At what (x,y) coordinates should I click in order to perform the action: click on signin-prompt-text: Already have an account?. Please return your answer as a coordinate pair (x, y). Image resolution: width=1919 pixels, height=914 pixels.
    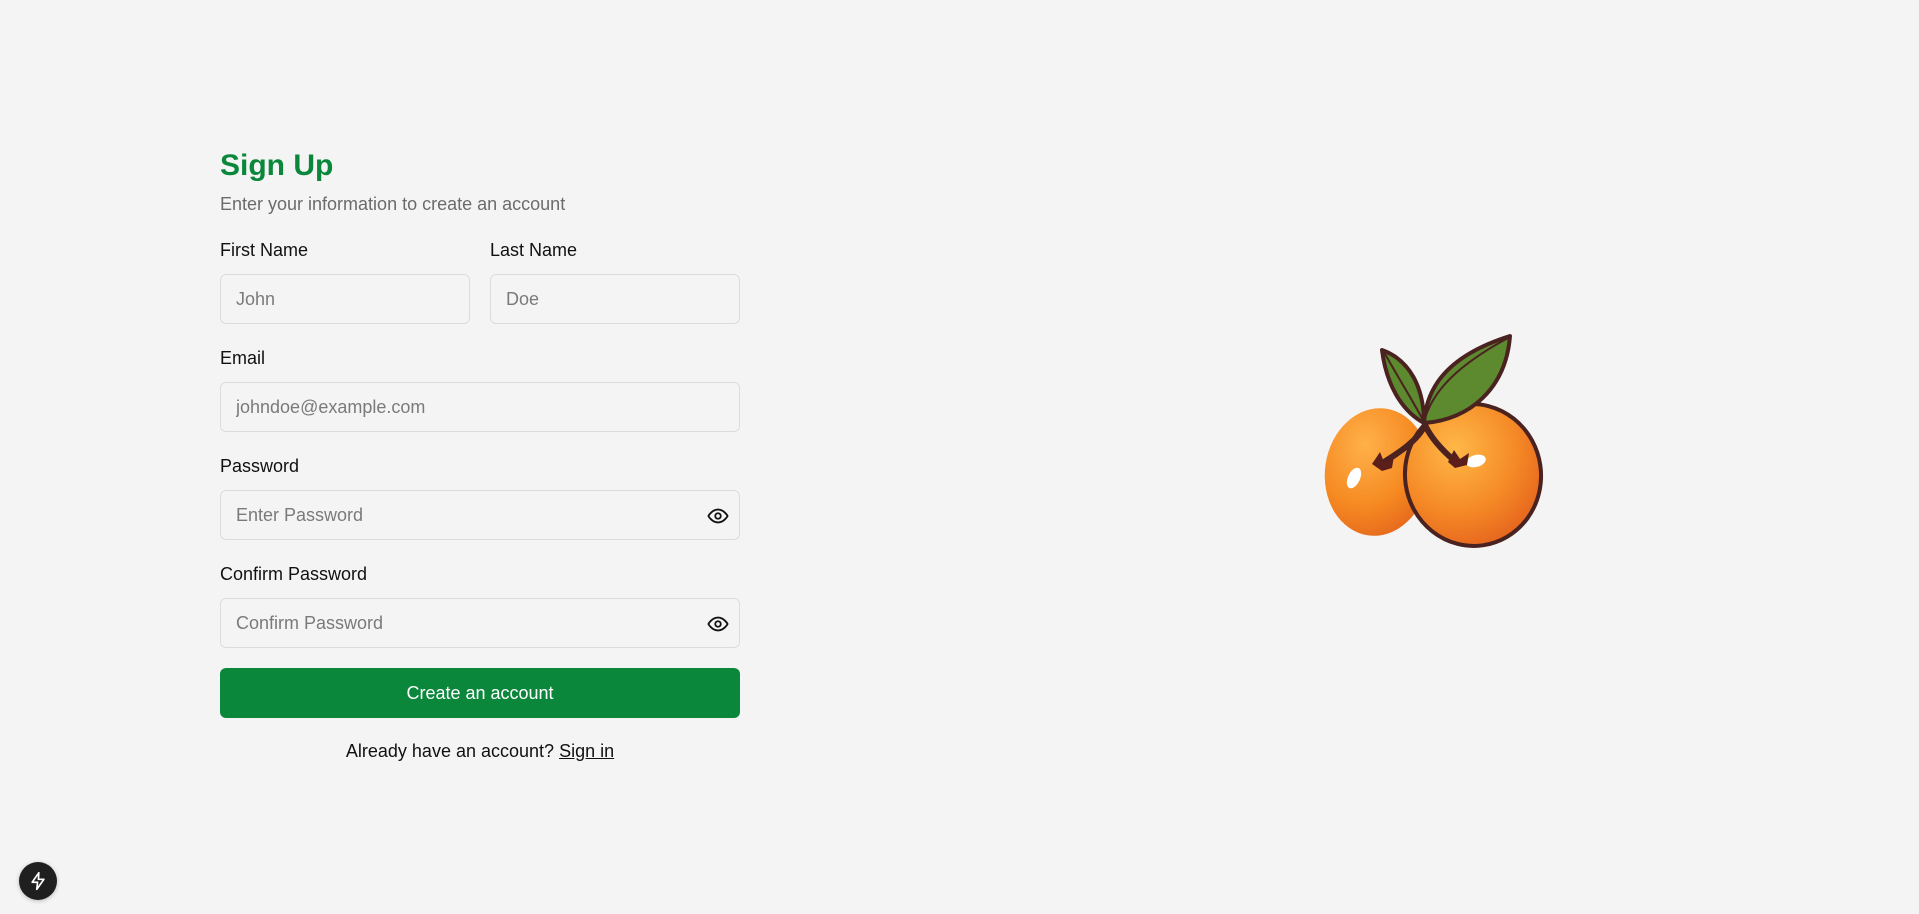
    Looking at the image, I should click on (450, 751).